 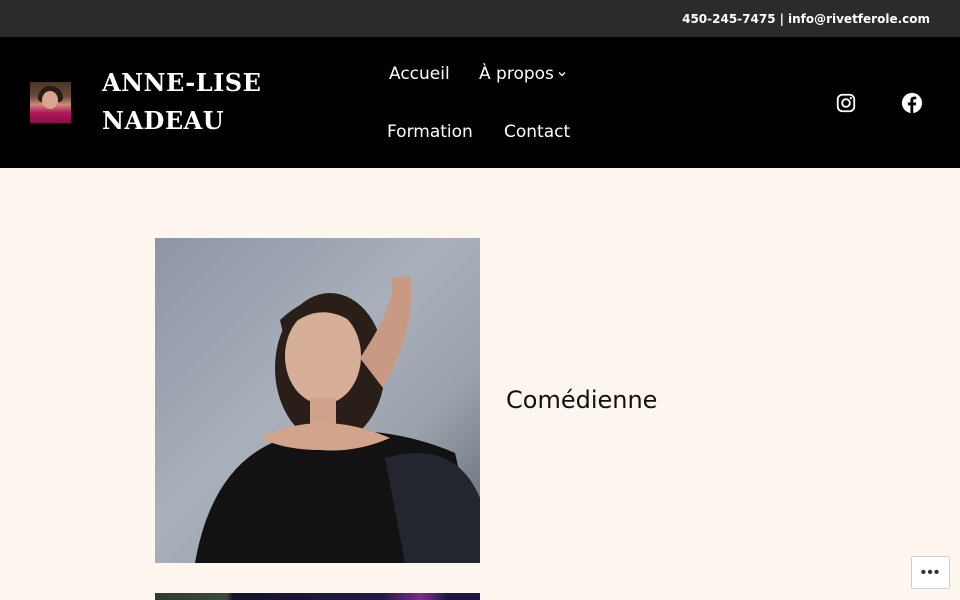 I want to click on chevron-down-icon, so click(x=562, y=74).